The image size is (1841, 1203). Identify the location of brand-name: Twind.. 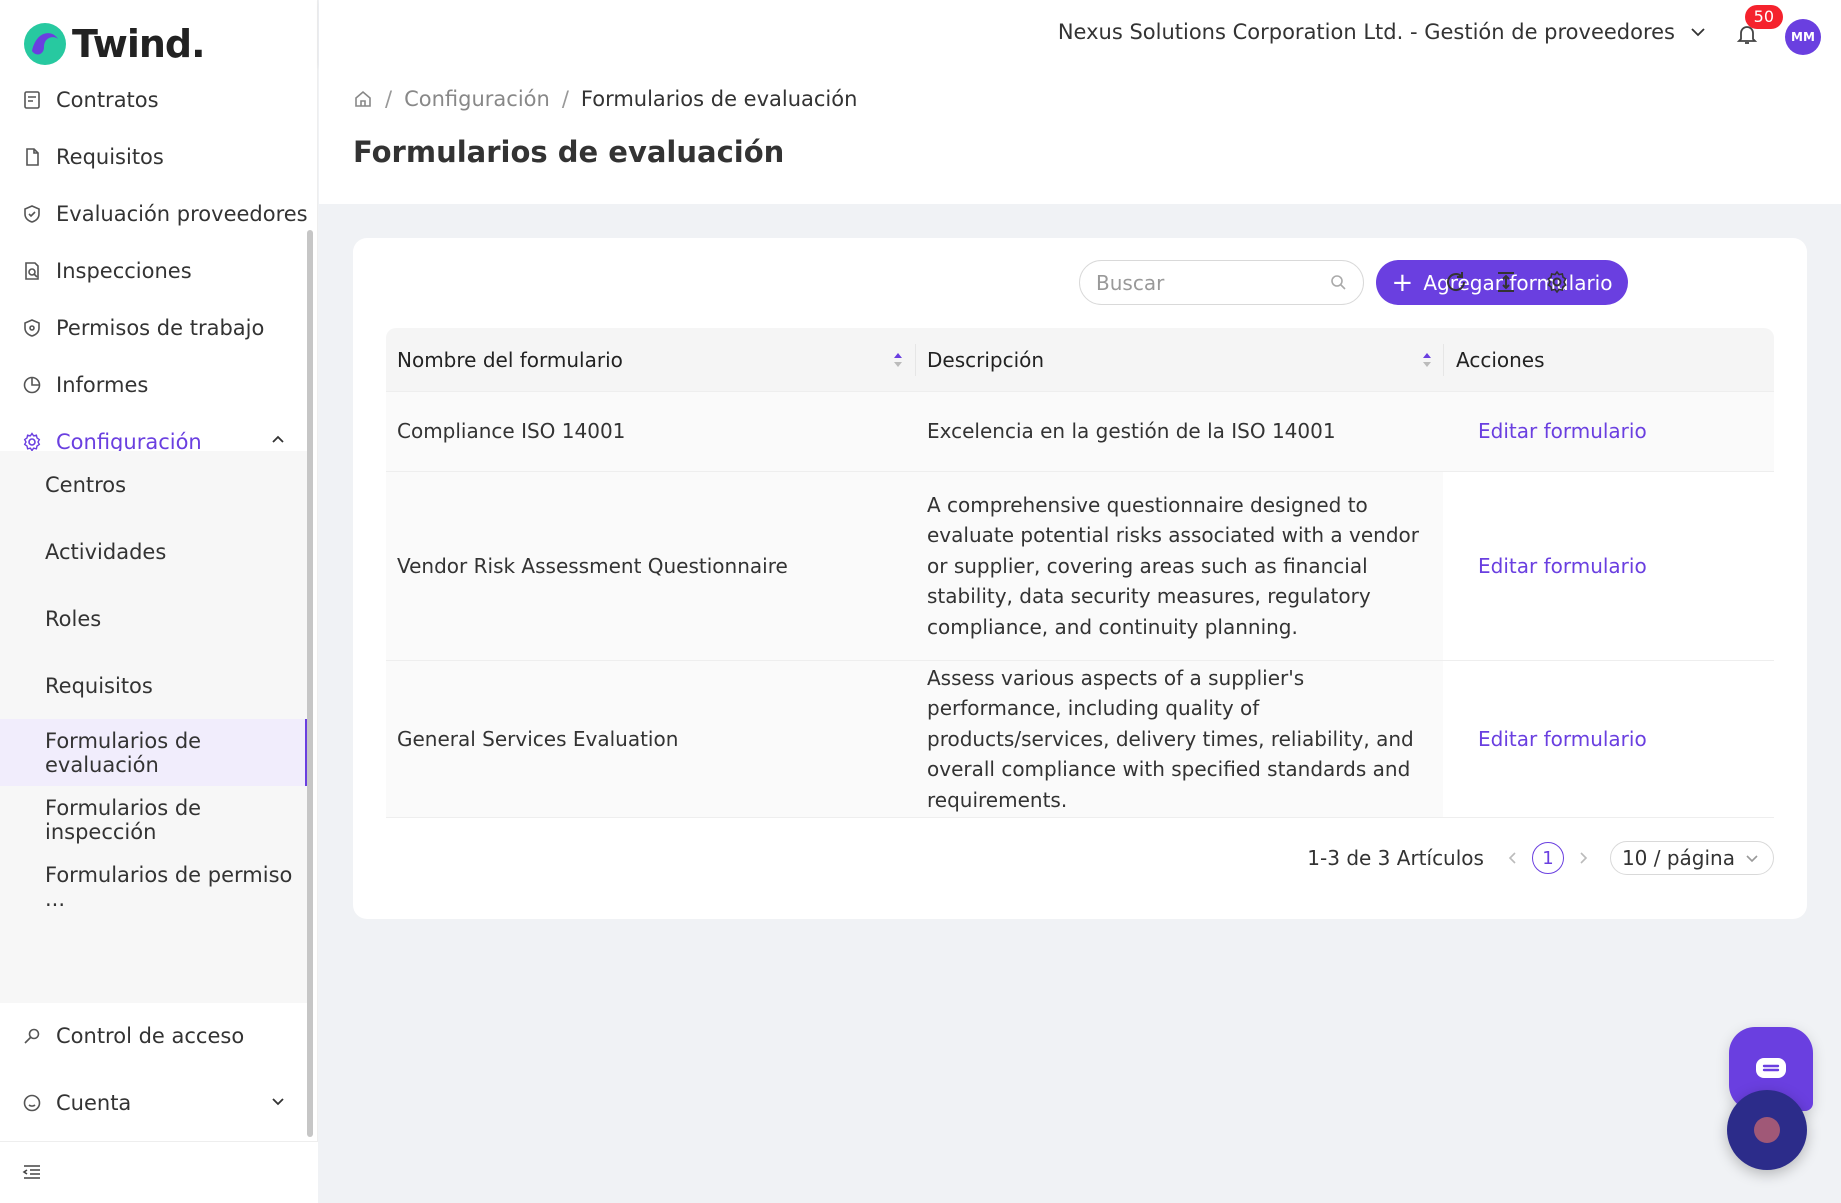
(139, 44).